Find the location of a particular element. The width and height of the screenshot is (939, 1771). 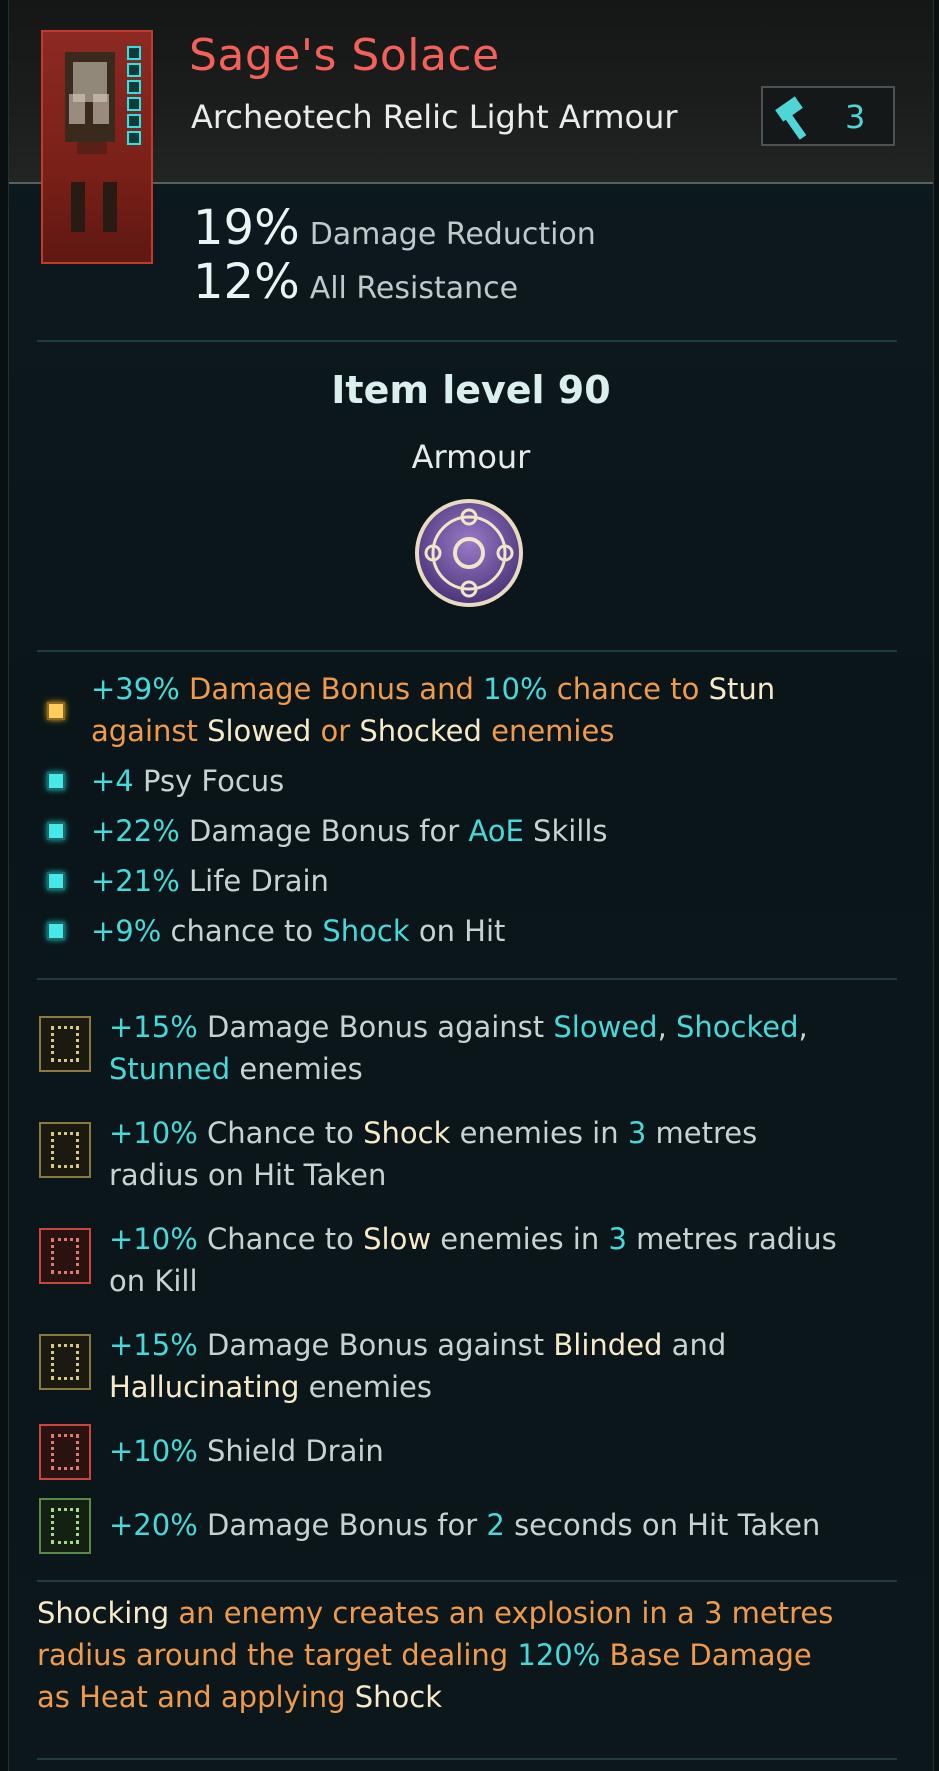

legendary-affix-bullet-icon is located at coordinates (56, 711).